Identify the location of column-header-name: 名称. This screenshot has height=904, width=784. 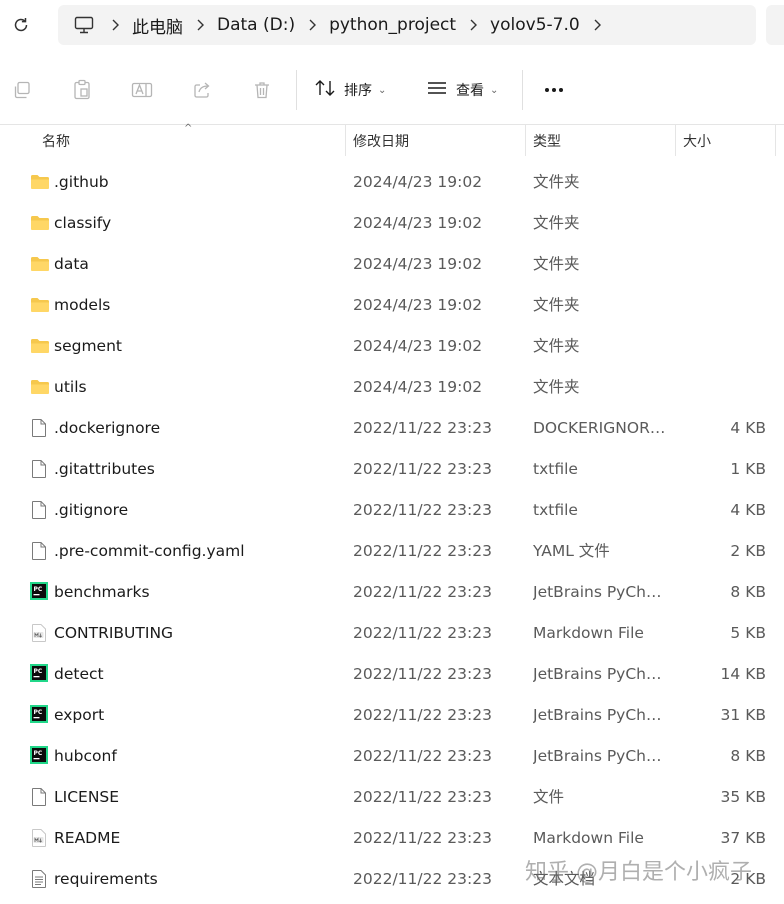
(56, 140).